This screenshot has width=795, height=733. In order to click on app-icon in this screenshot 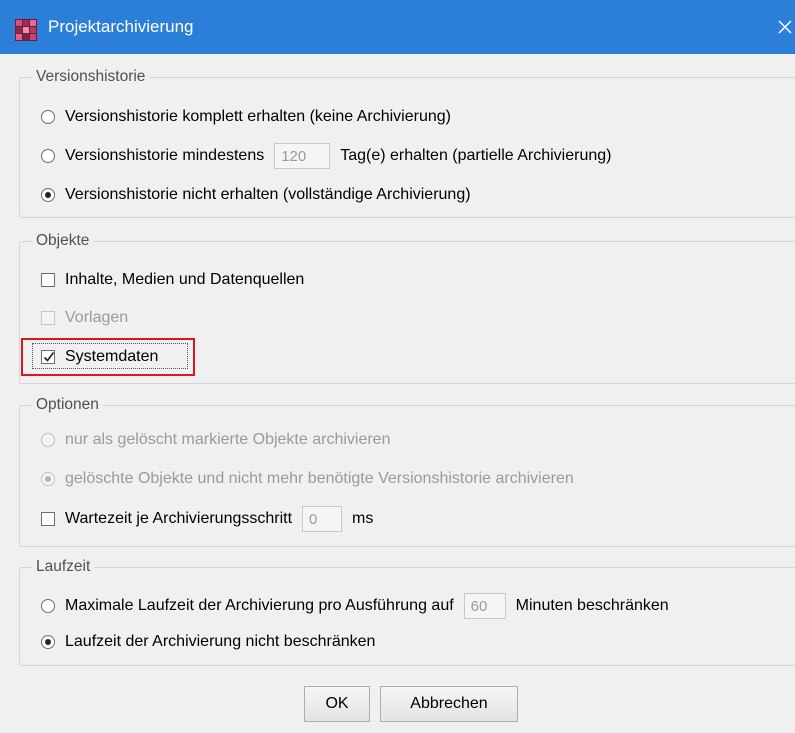, I will do `click(26, 30)`.